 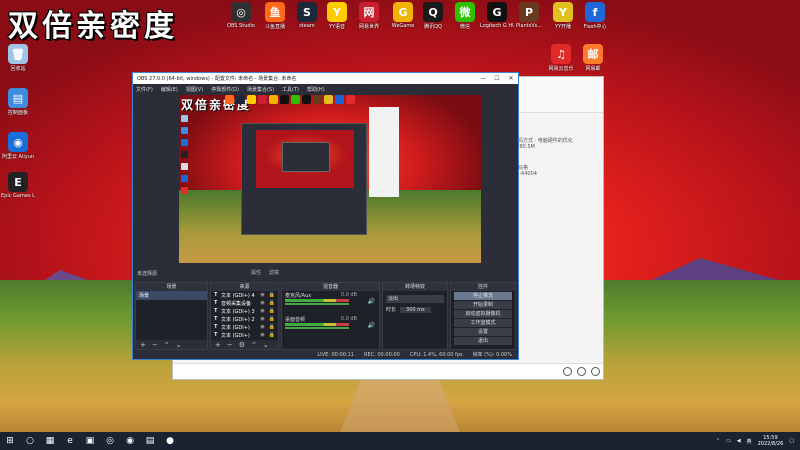 I want to click on app-icon: G, so click(x=497, y=12).